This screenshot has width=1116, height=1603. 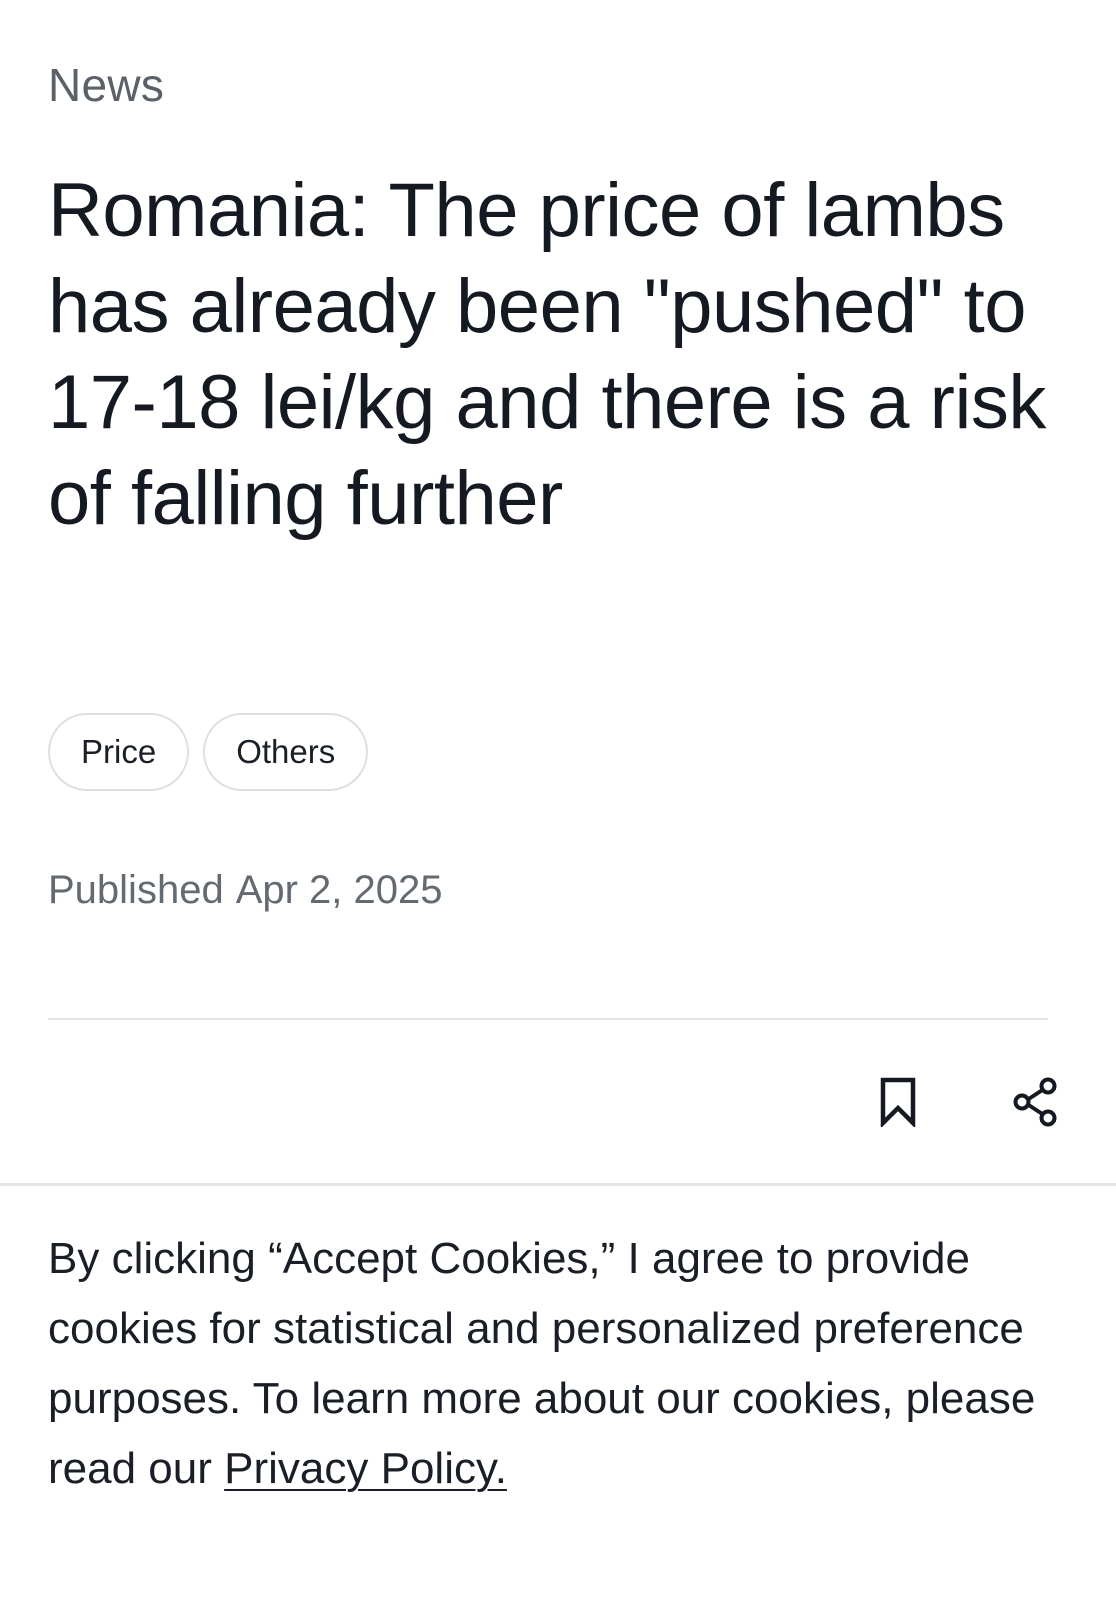 I want to click on published-label: Published, so click(x=136, y=890).